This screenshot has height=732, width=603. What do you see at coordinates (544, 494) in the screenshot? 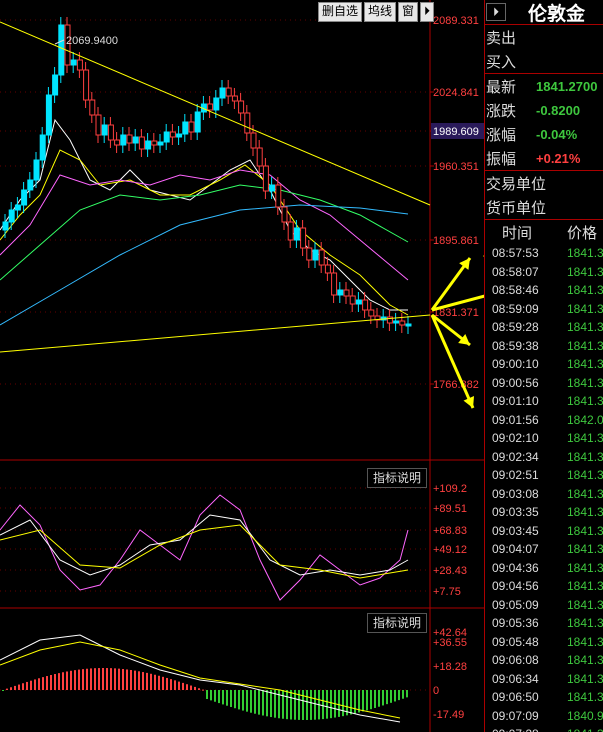
I see `tick-row: 09:03:08 1841.3` at bounding box center [544, 494].